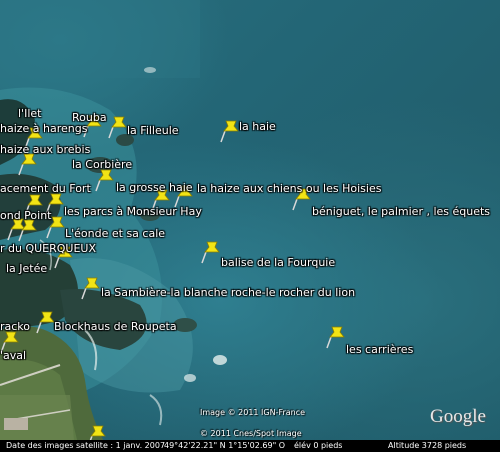  Describe the element at coordinates (154, 187) in the screenshot. I see `placemark-label: la grosse haie` at that location.